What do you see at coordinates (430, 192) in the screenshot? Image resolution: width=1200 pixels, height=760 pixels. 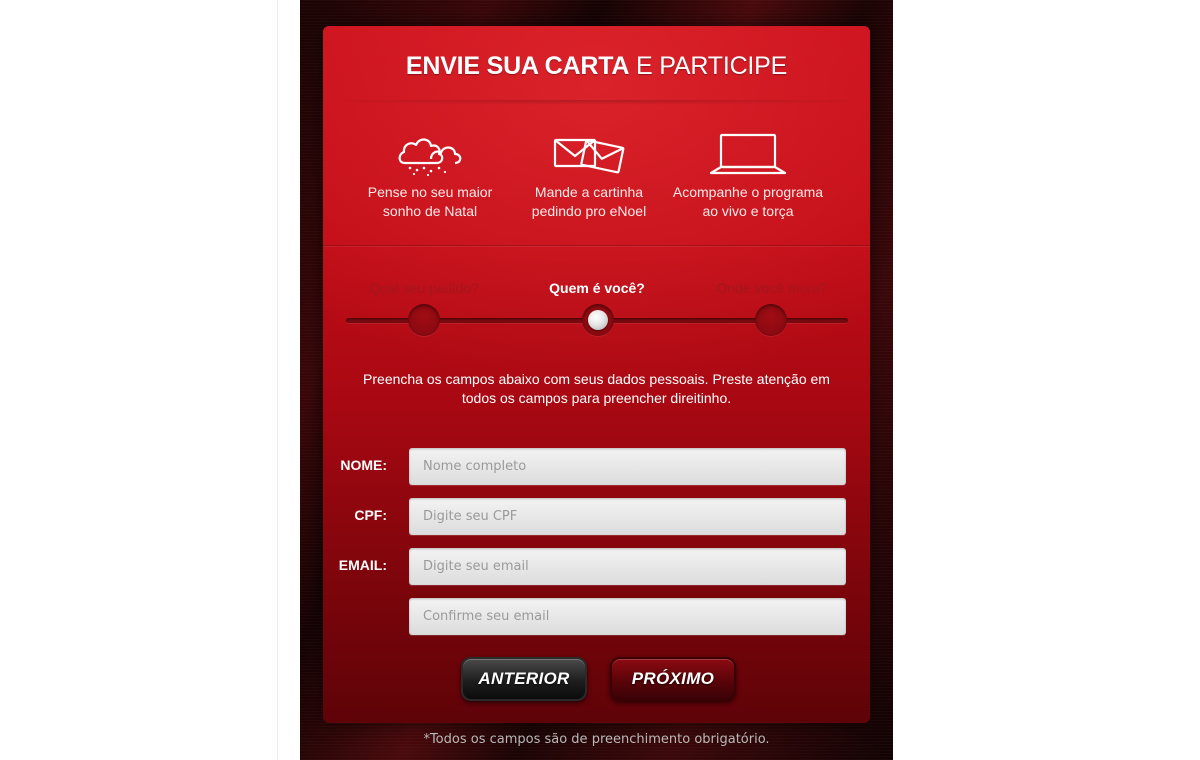 I see `feature-think-dream-line1: Pense no seu maior` at bounding box center [430, 192].